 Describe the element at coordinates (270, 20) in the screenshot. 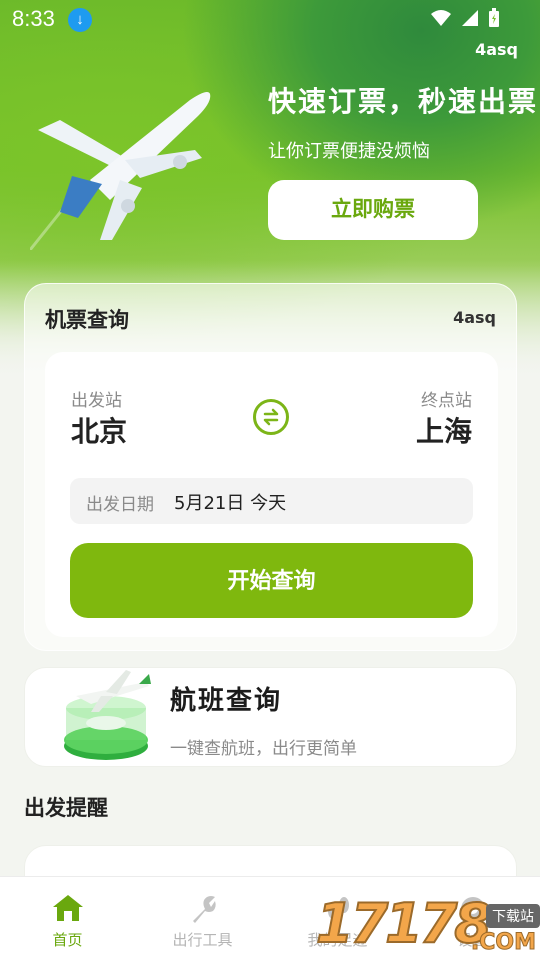

I see `status-bar: 8:33 ↓` at that location.